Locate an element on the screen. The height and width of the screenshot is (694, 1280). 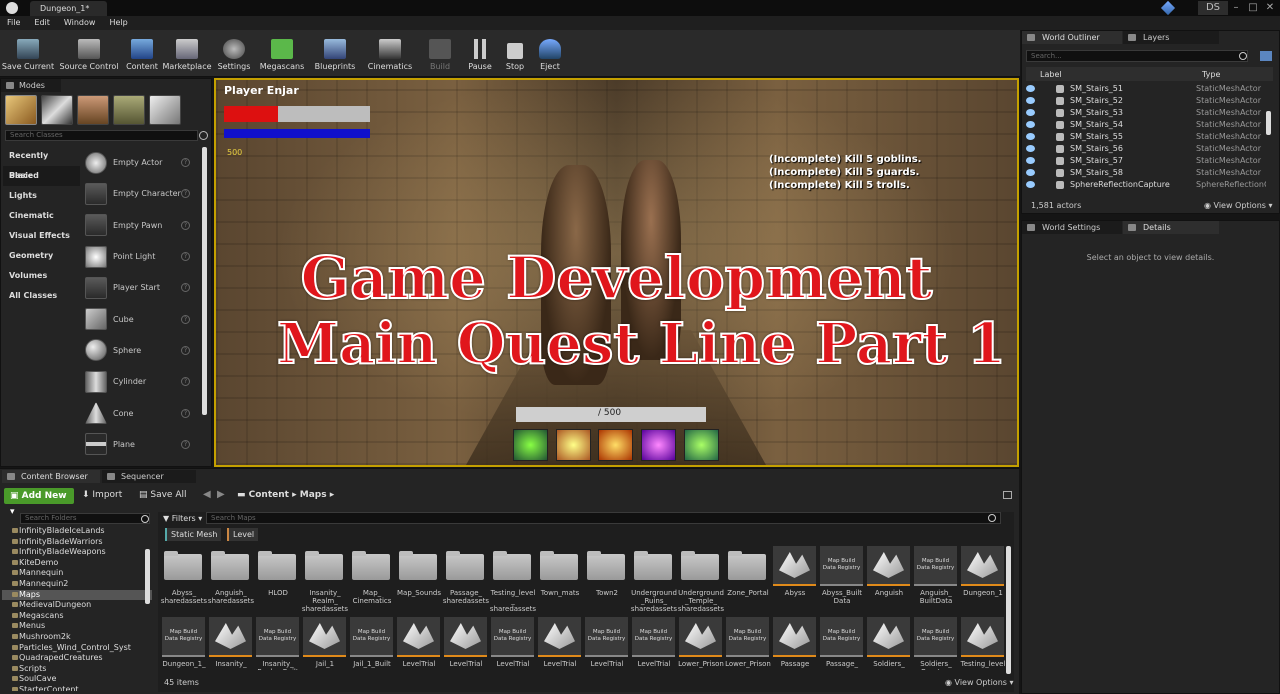
close-icon: ✕ is located at coordinates (1270, 7).